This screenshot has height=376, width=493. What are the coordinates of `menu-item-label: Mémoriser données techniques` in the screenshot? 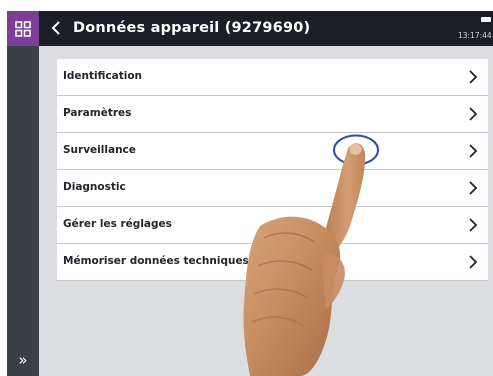 It's located at (156, 261).